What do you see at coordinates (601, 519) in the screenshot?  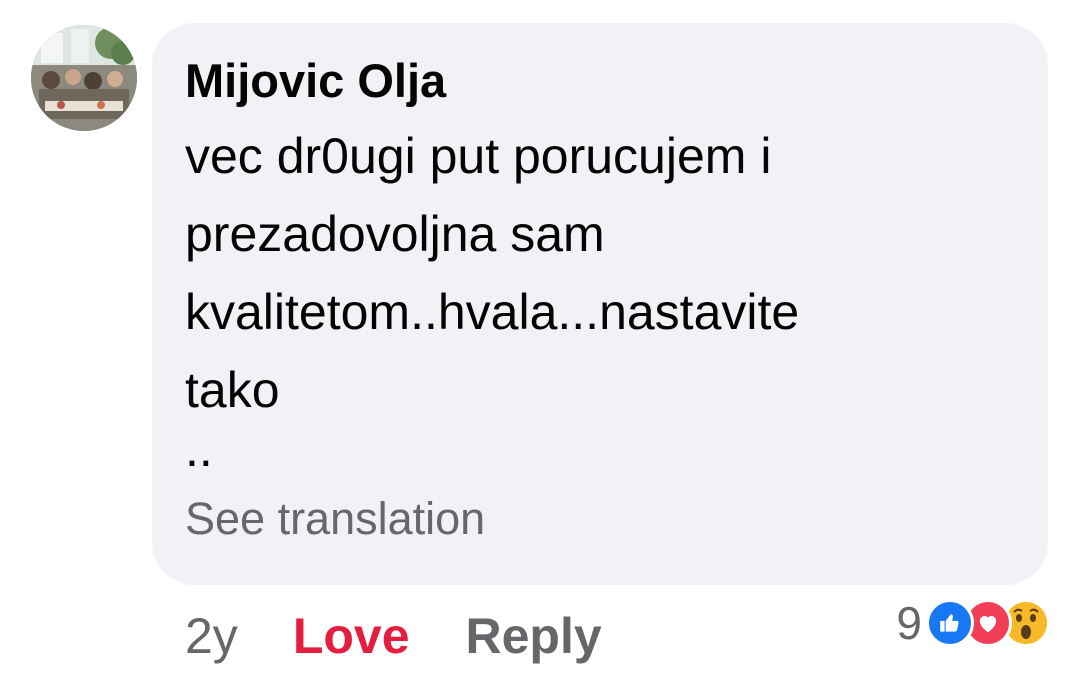 I see `see-translation-link: See translation` at bounding box center [601, 519].